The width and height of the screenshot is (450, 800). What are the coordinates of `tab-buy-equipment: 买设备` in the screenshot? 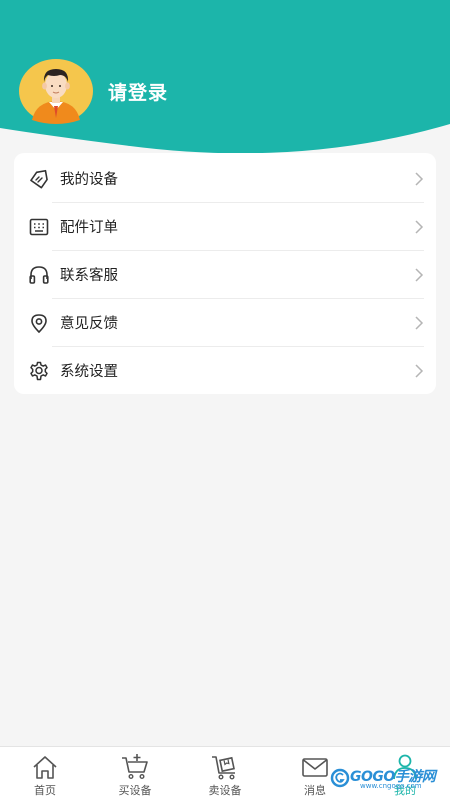 It's located at (135, 773).